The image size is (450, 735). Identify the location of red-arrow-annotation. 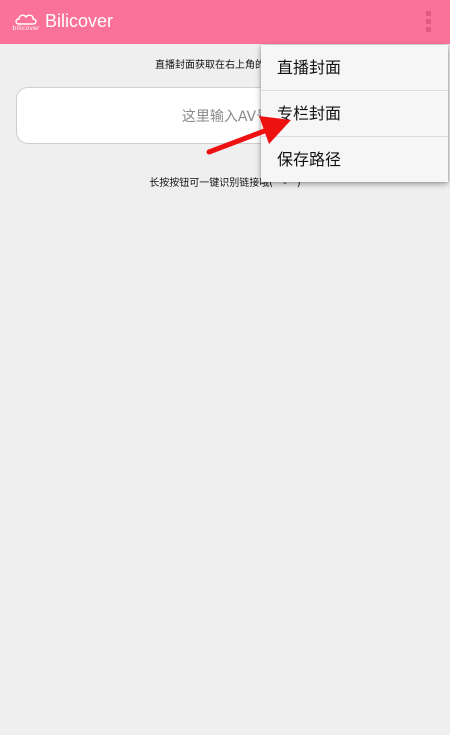
(248, 135).